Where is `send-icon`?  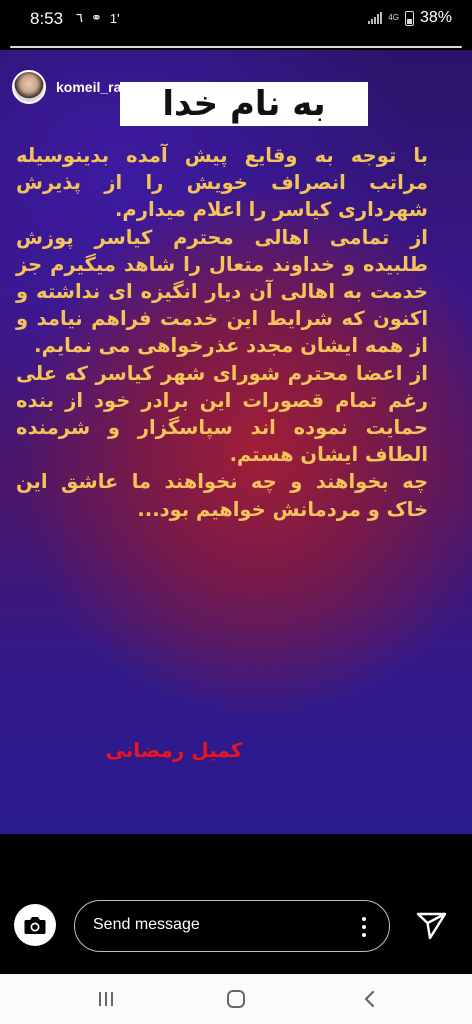 send-icon is located at coordinates (431, 926).